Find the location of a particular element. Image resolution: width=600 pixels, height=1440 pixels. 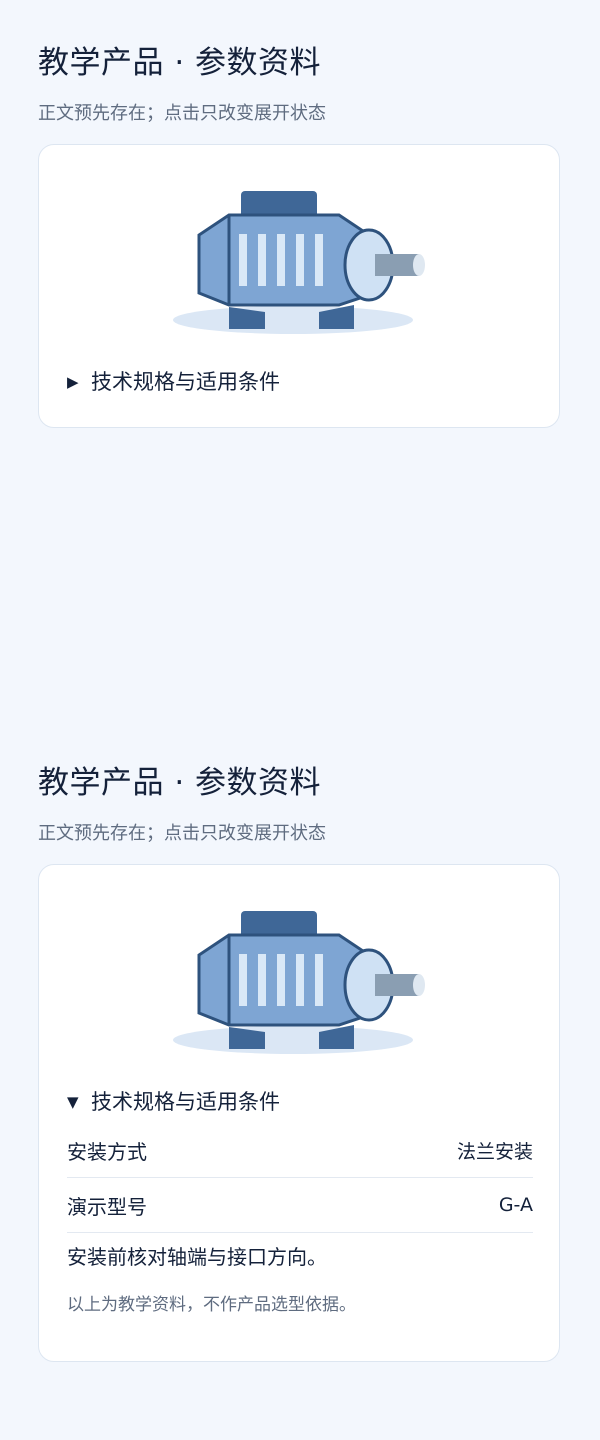

spec-table: 安装方式 法兰安装 演示型号 G-A is located at coordinates (300, 1178).